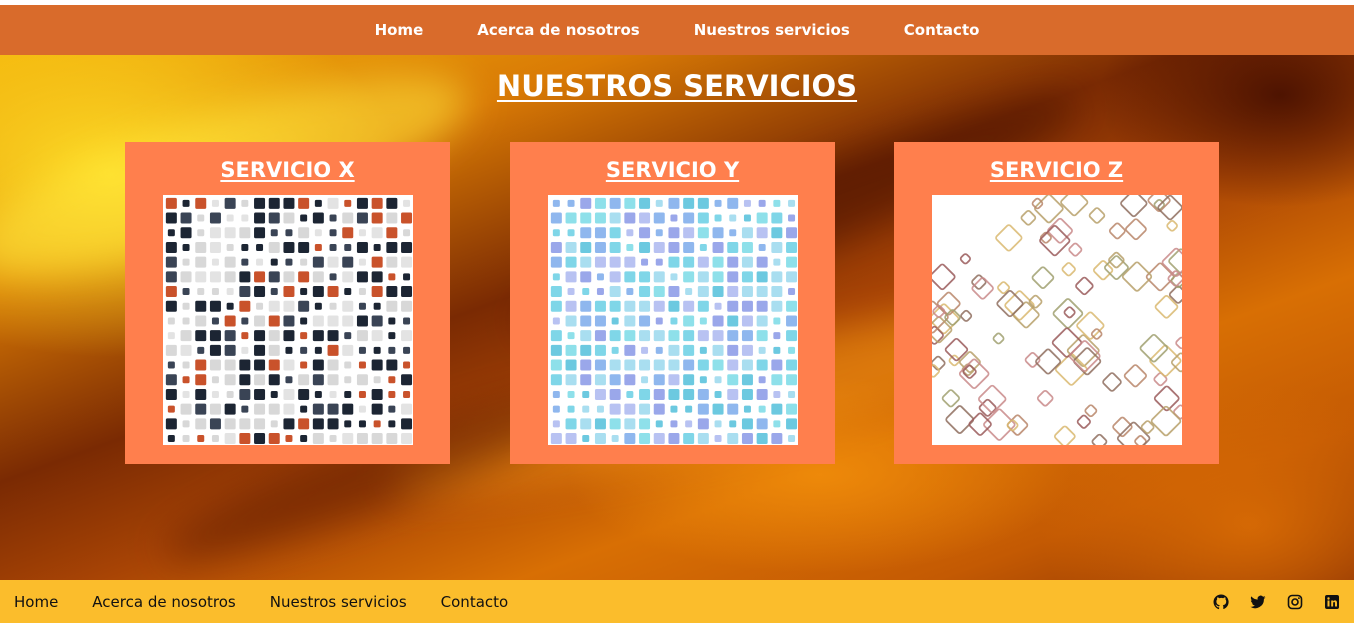  Describe the element at coordinates (475, 602) in the screenshot. I see `footer-link-contact: Contacto` at that location.